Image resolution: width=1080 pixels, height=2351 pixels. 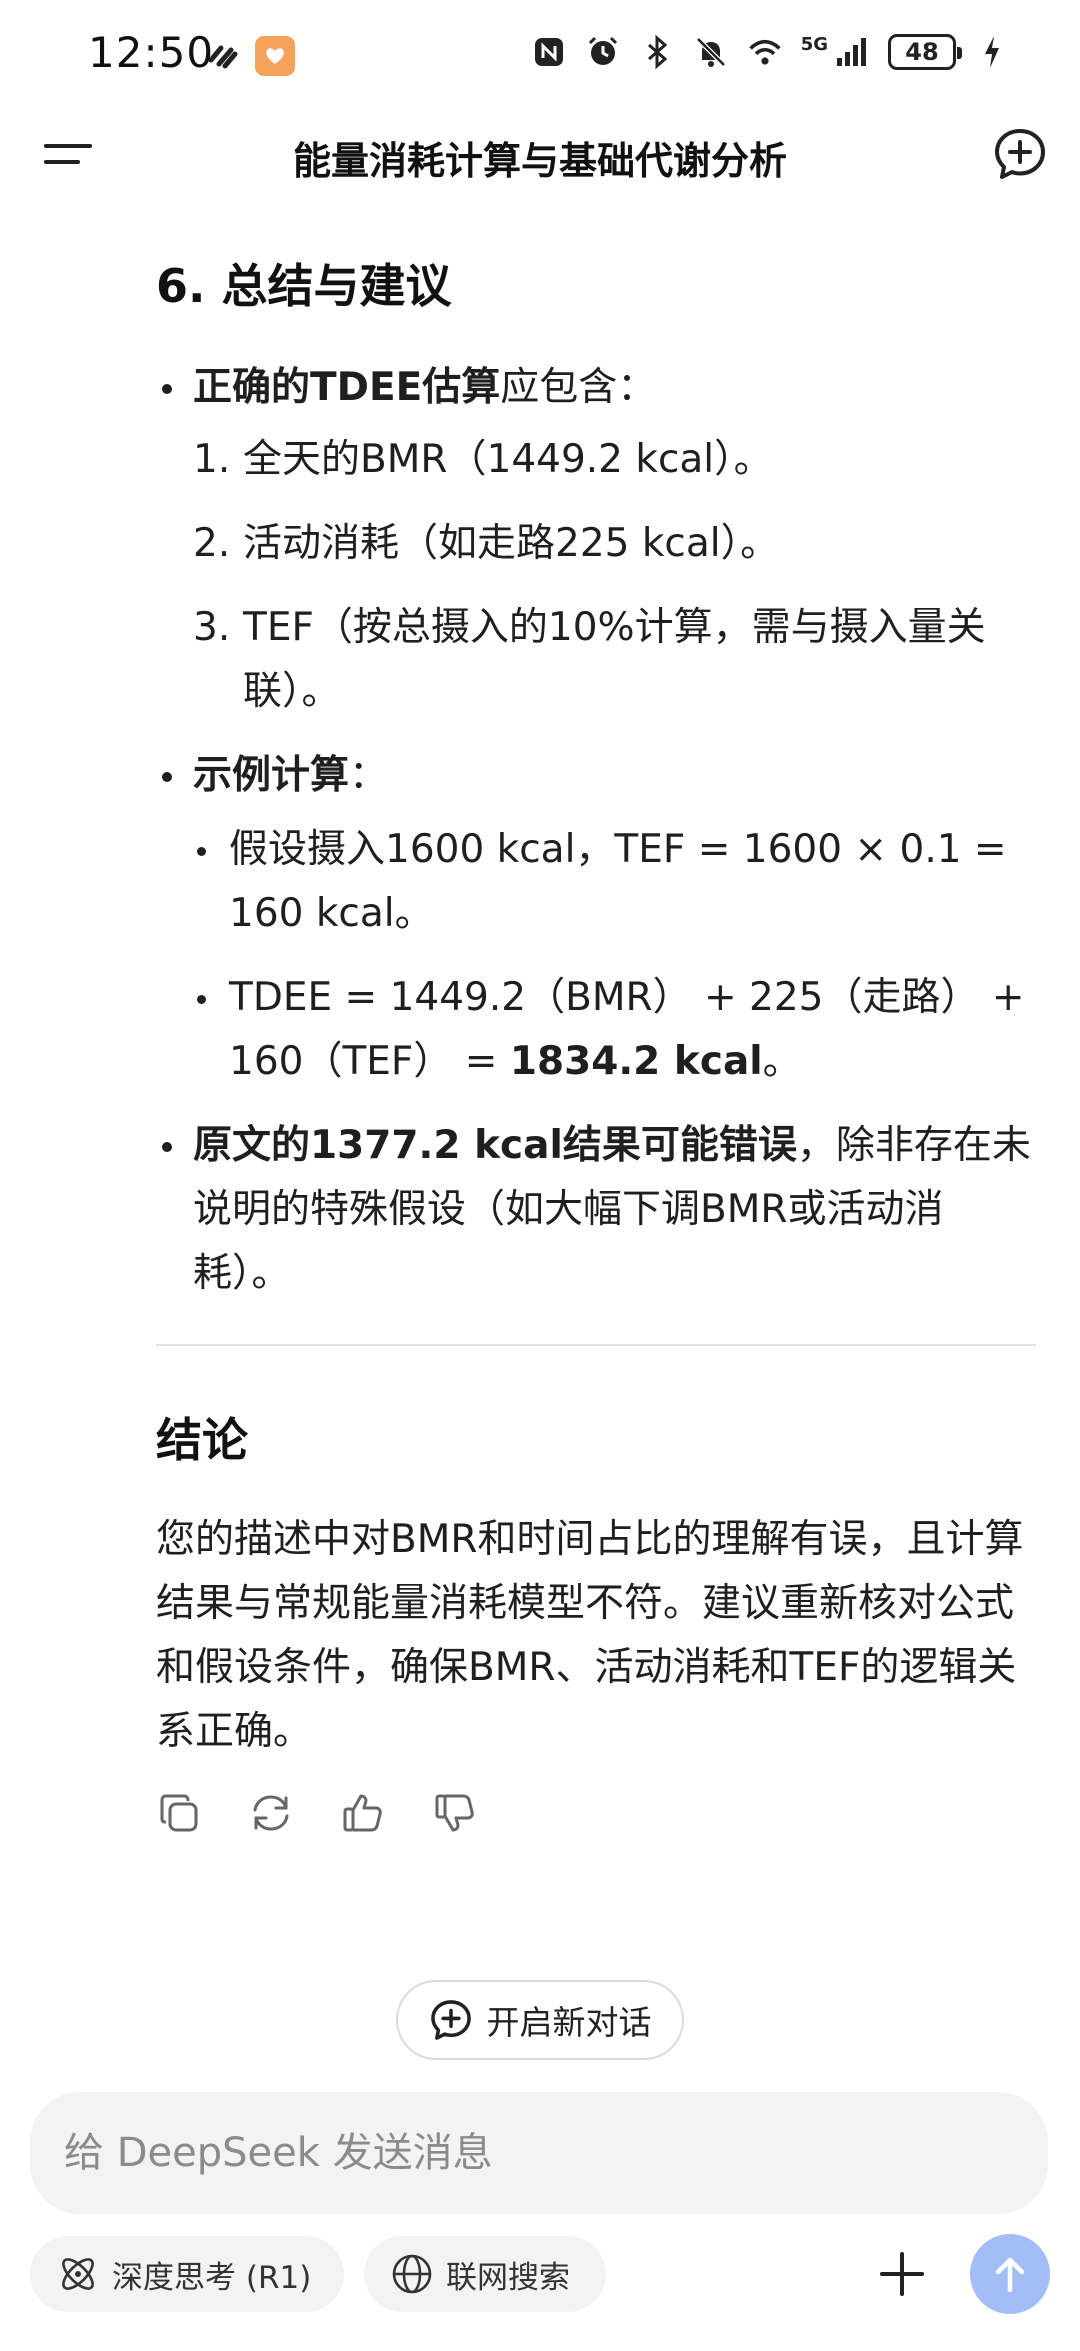 I want to click on nfc-icon, so click(x=549, y=52).